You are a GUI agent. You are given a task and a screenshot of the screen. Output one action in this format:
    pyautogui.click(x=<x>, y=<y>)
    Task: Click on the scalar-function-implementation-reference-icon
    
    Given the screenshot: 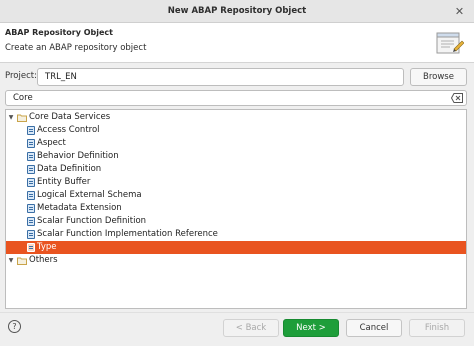 What is the action you would take?
    pyautogui.click(x=31, y=234)
    